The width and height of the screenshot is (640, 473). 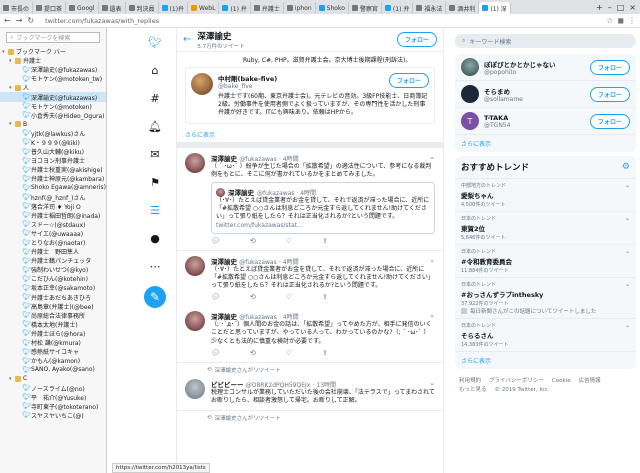 What do you see at coordinates (53, 351) in the screenshot?
I see `bookmark-item: 🐦︎ 感熱紙サイコキャ` at bounding box center [53, 351].